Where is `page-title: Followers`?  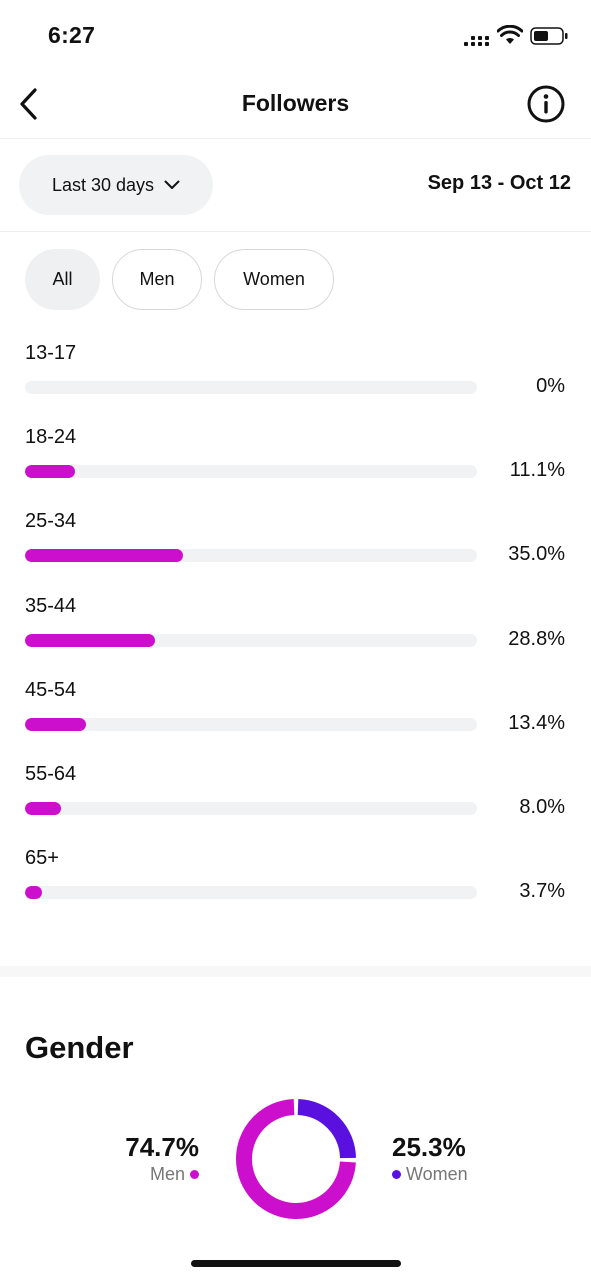 page-title: Followers is located at coordinates (295, 103).